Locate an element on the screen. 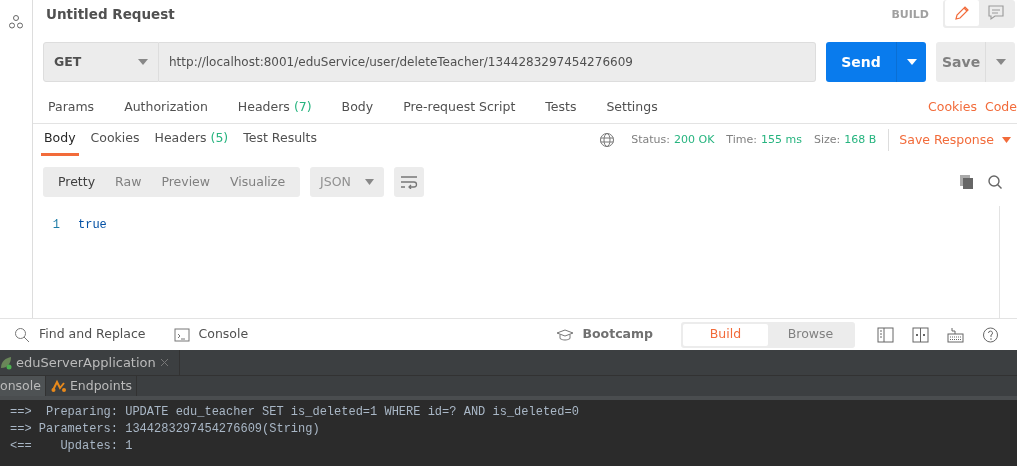 This screenshot has width=1017, height=466. find-replace-button: Find and Replace is located at coordinates (80, 334).